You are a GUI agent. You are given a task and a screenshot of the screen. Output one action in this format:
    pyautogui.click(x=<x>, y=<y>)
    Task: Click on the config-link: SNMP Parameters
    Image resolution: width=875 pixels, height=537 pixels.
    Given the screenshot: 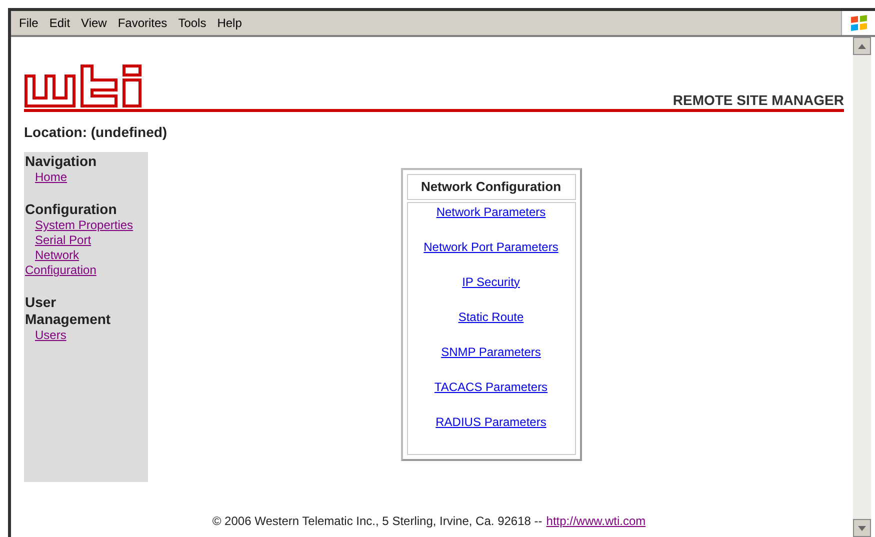 What is the action you would take?
    pyautogui.click(x=491, y=352)
    